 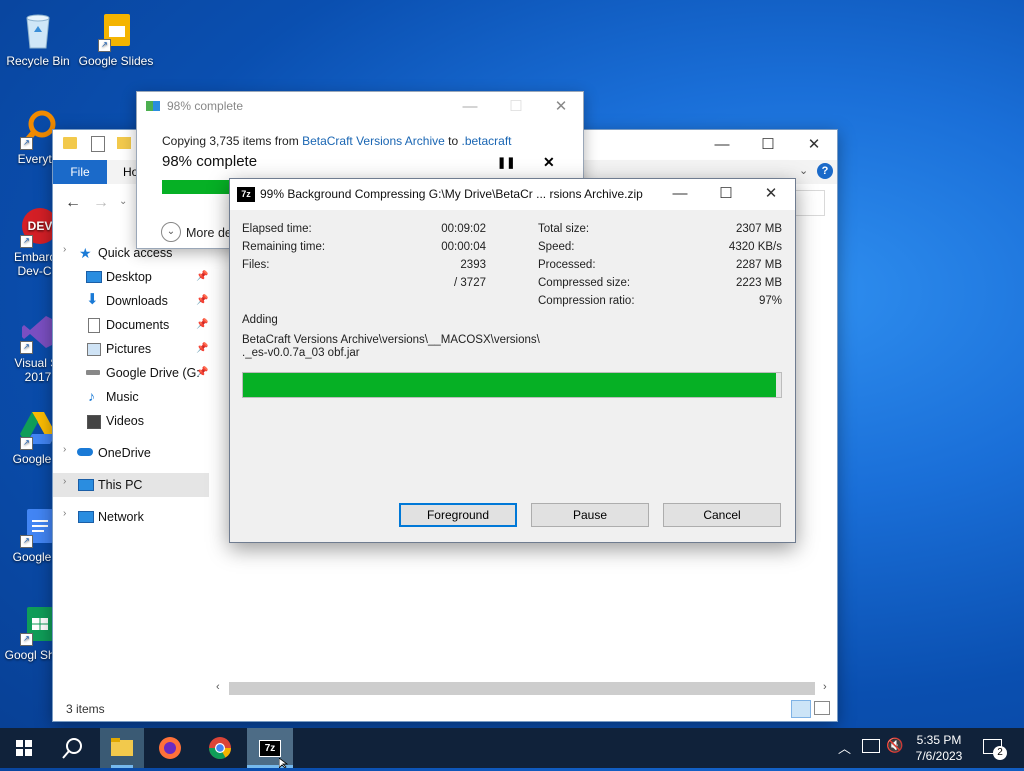 I want to click on speed-value: 4320 KB/s, so click(x=755, y=247).